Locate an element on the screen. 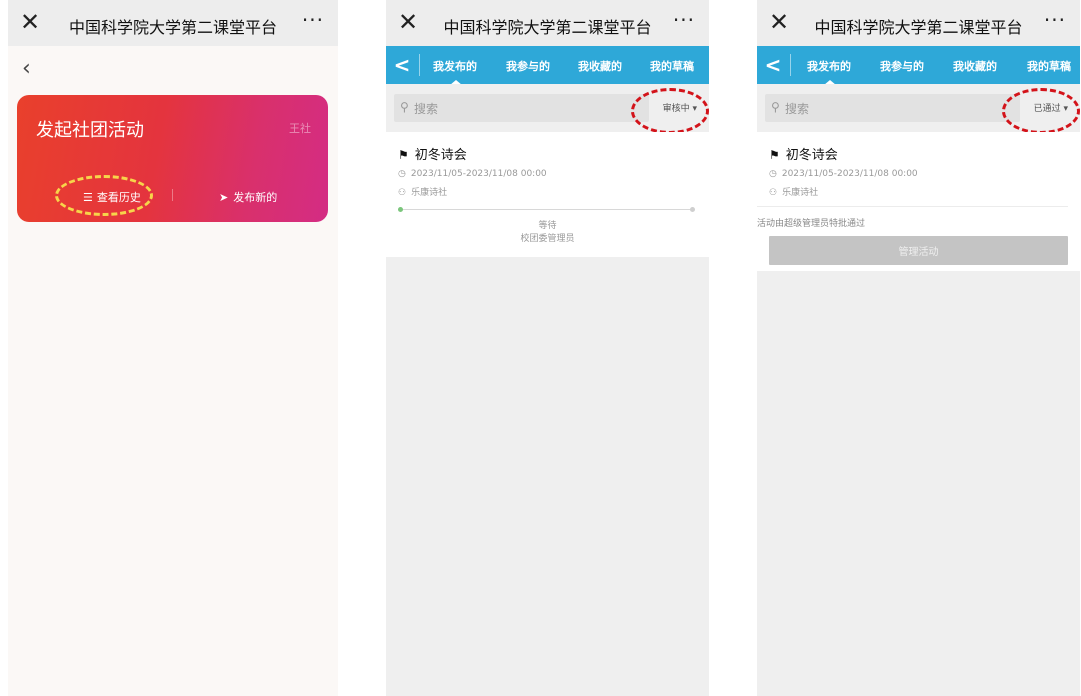 Image resolution: width=1081 pixels, height=696 pixels. item-divider is located at coordinates (912, 206).